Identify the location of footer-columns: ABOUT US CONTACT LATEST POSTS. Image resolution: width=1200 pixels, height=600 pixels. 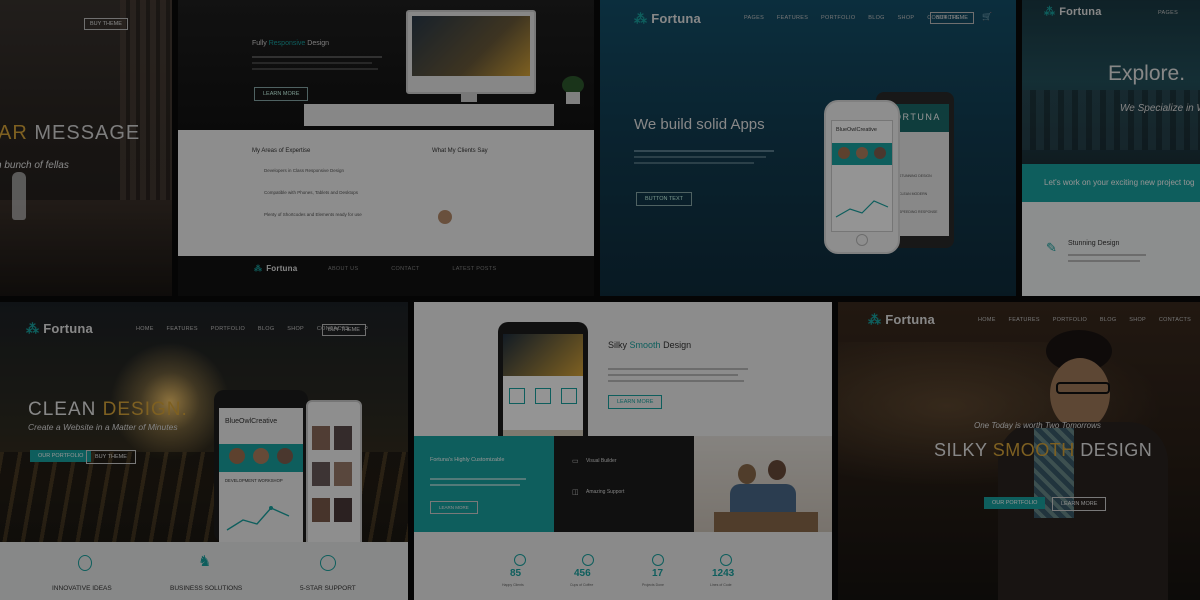
(412, 269).